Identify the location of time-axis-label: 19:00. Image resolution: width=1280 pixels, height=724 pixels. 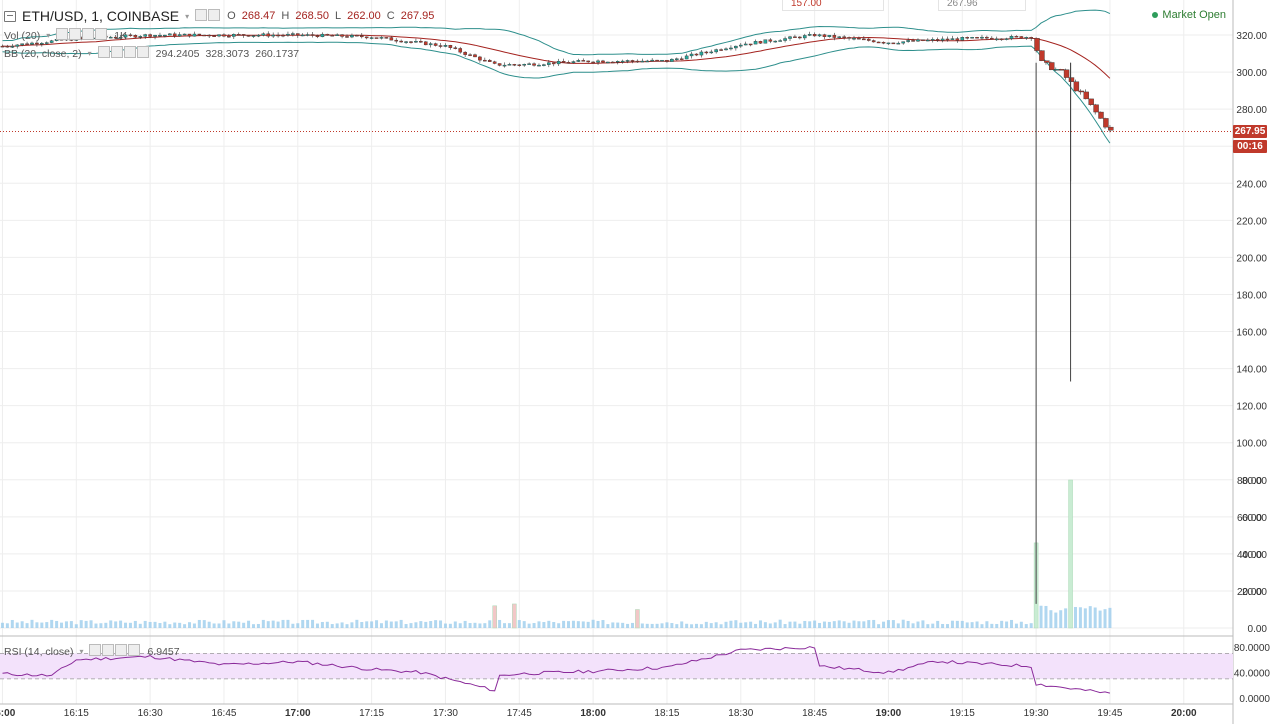
(889, 713).